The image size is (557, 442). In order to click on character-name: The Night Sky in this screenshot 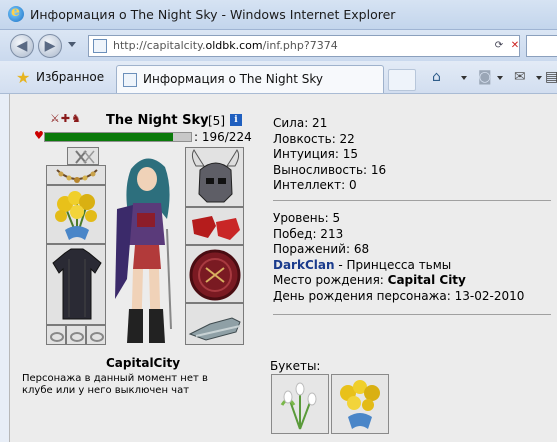, I will do `click(157, 120)`.